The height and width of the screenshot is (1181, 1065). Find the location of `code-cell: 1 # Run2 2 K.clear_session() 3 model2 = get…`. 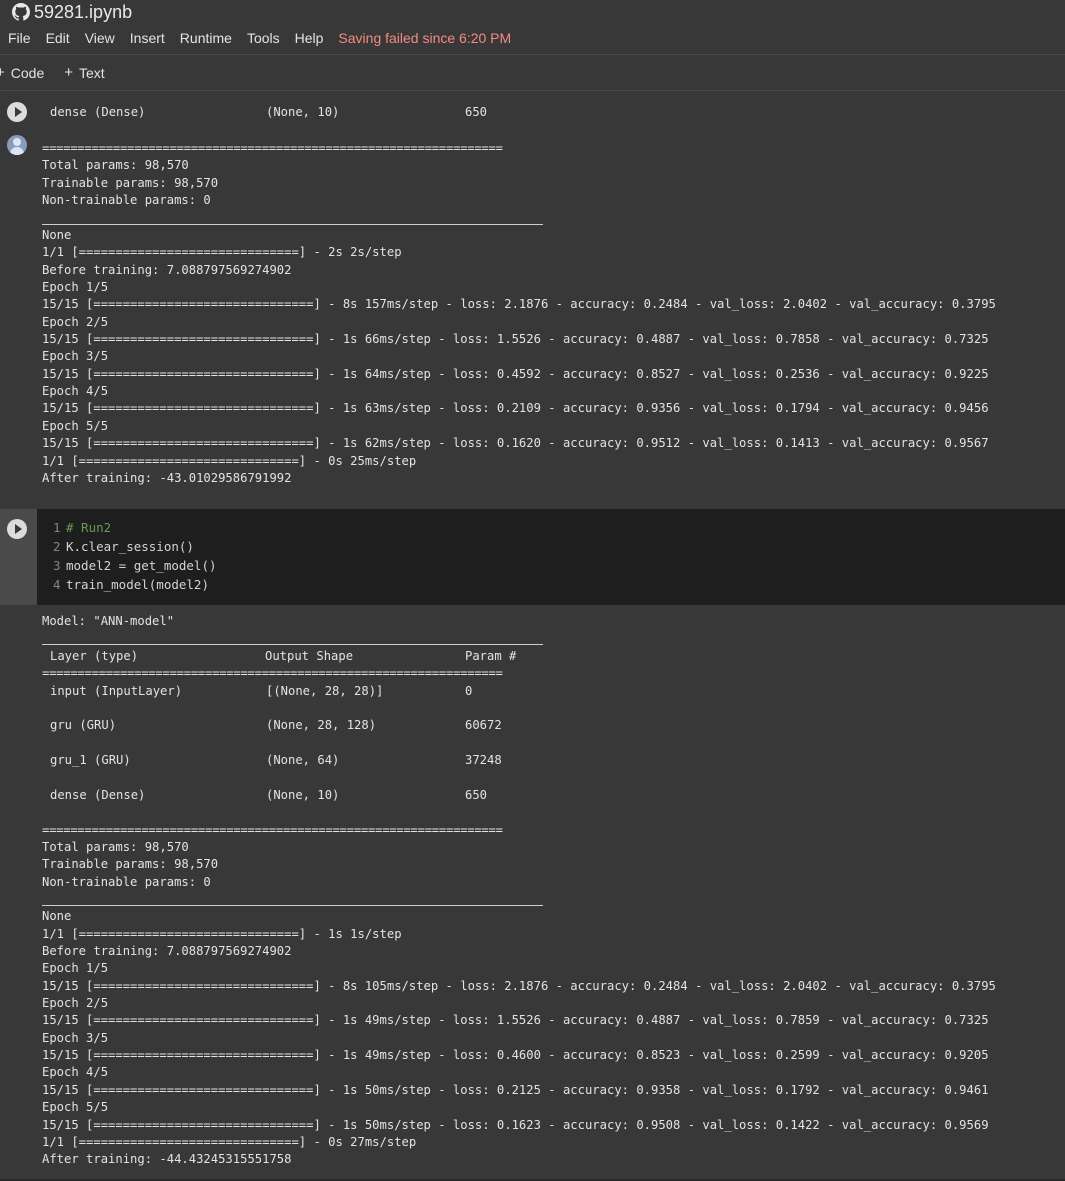

code-cell: 1 # Run2 2 K.clear_session() 3 model2 = get… is located at coordinates (532, 557).